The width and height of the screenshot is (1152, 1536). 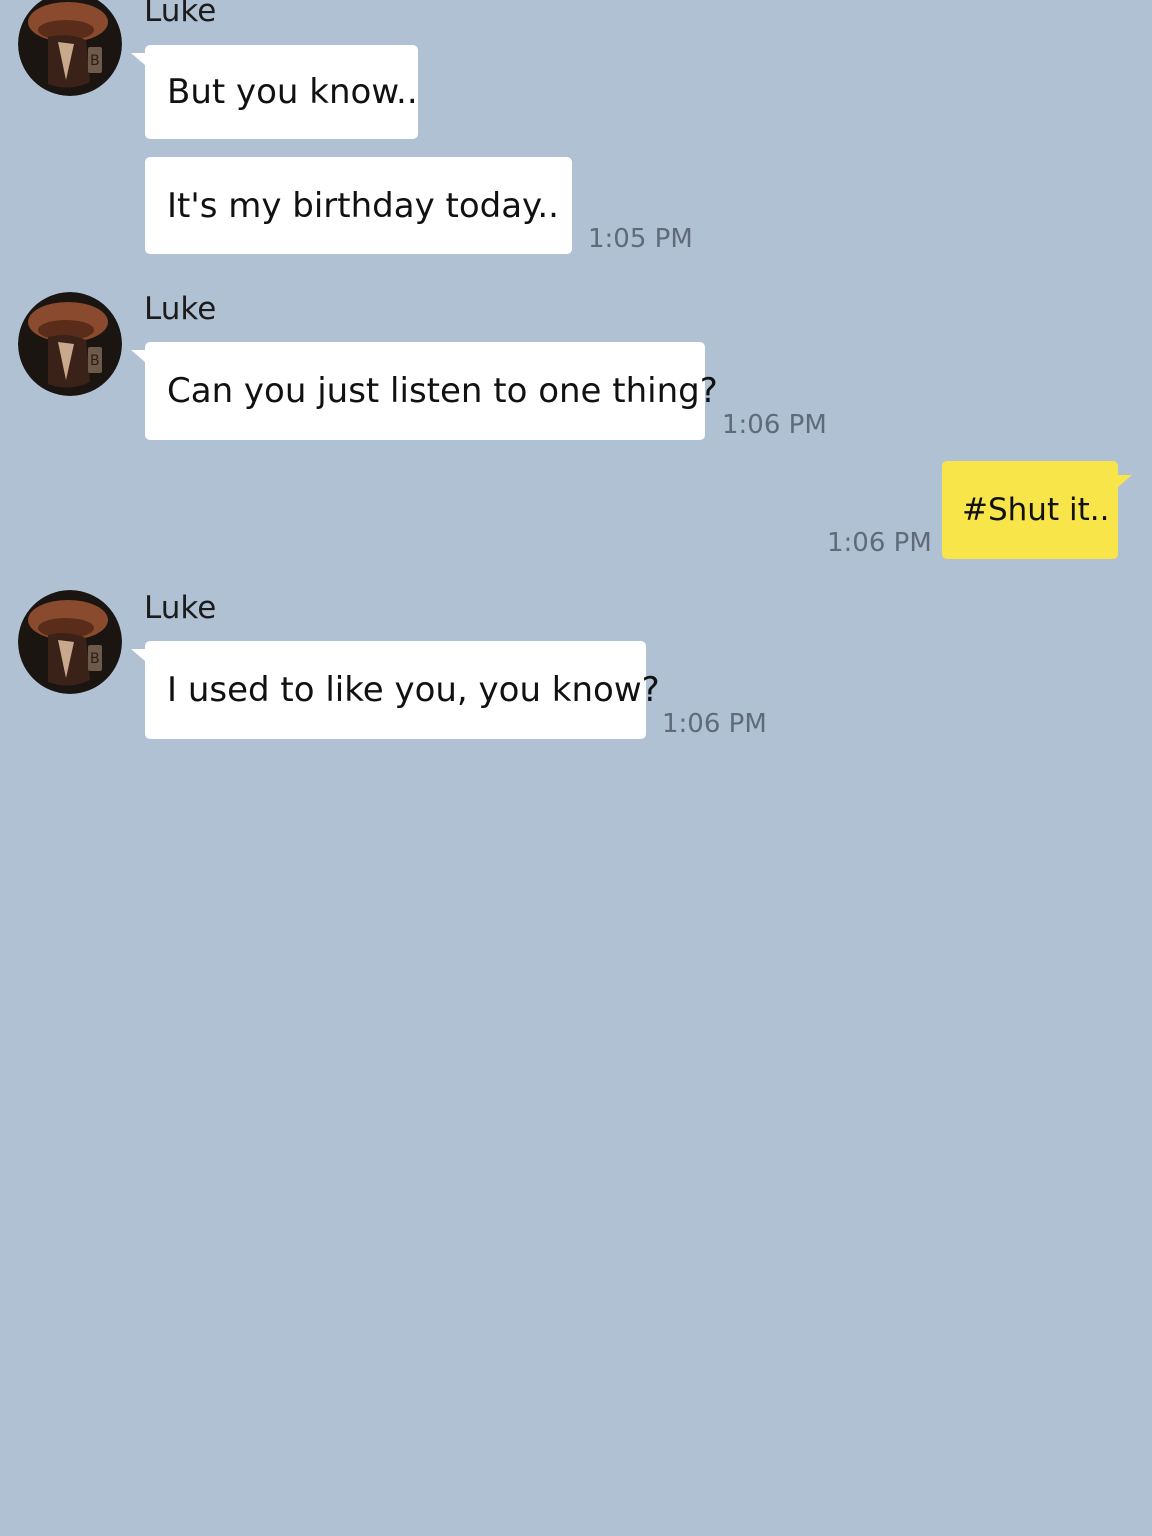 What do you see at coordinates (363, 205) in the screenshot?
I see `message-text: It's my birthday today..` at bounding box center [363, 205].